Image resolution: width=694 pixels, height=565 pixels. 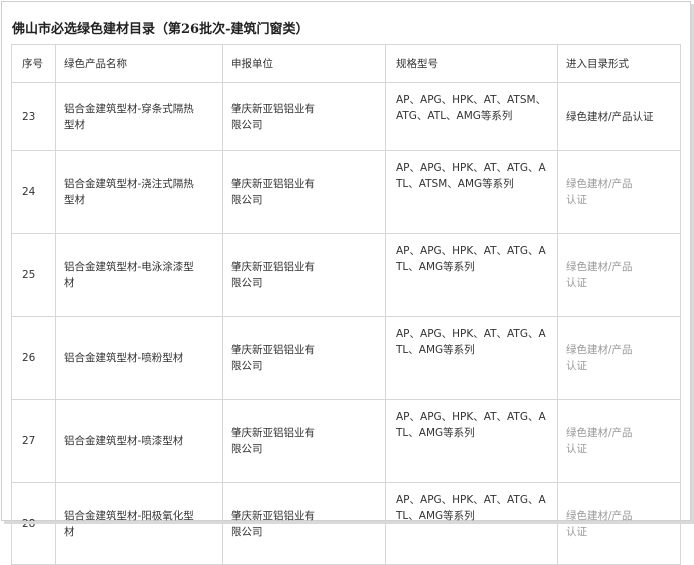 I want to click on row-spec: AP、APG、HPK、AT、ATSM、ATG、ATL、AMG等系列, so click(x=471, y=116).